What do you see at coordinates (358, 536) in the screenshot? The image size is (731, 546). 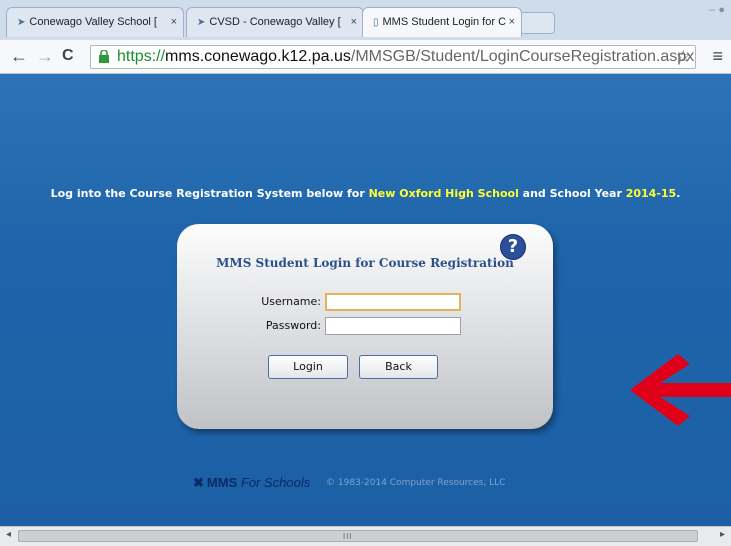 I see `scrollbar-thumb: III` at bounding box center [358, 536].